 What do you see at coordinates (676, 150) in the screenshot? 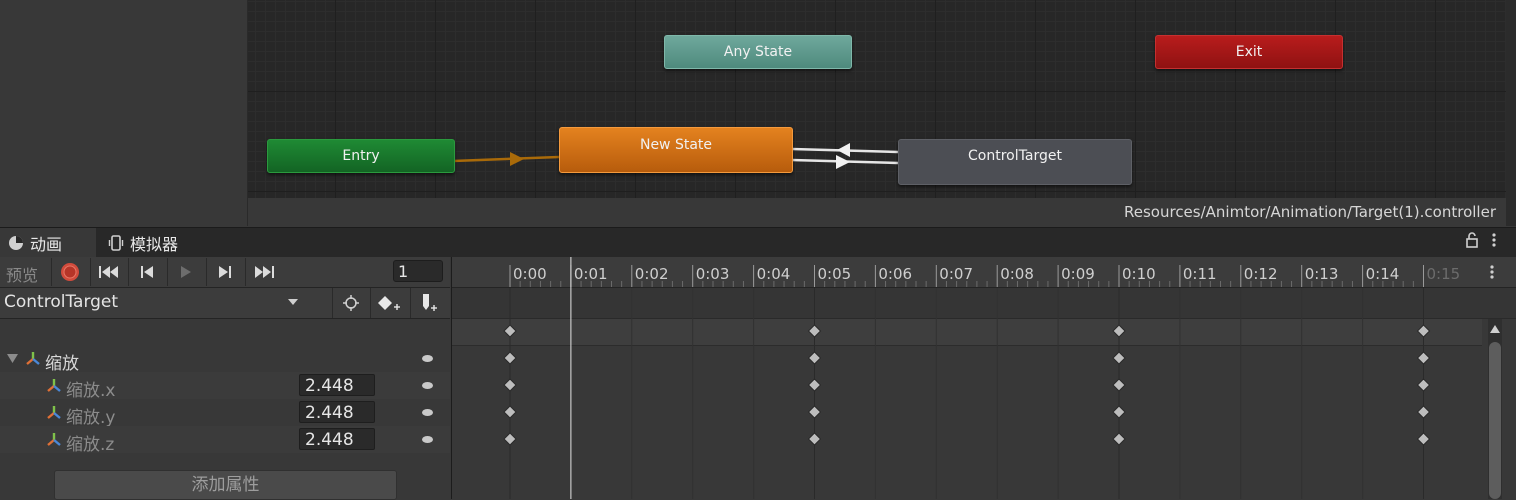
I see `state-new-state: New State` at bounding box center [676, 150].